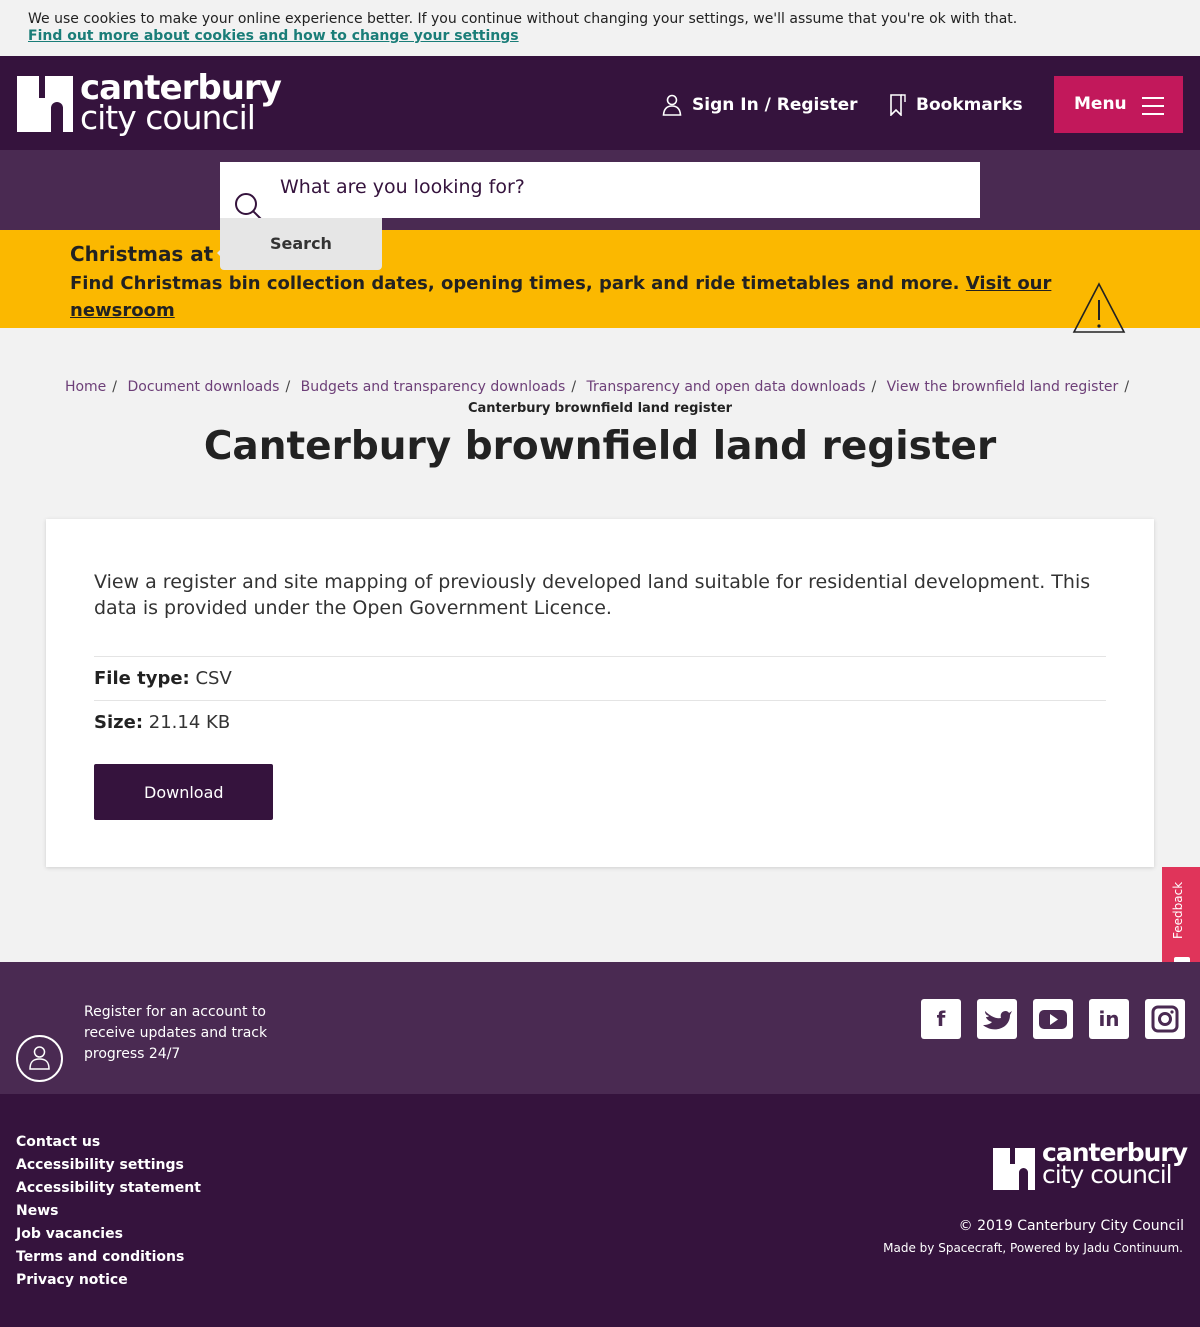  Describe the element at coordinates (1003, 387) in the screenshot. I see `breadcrumb-brownfield: View the brownfield land register` at that location.